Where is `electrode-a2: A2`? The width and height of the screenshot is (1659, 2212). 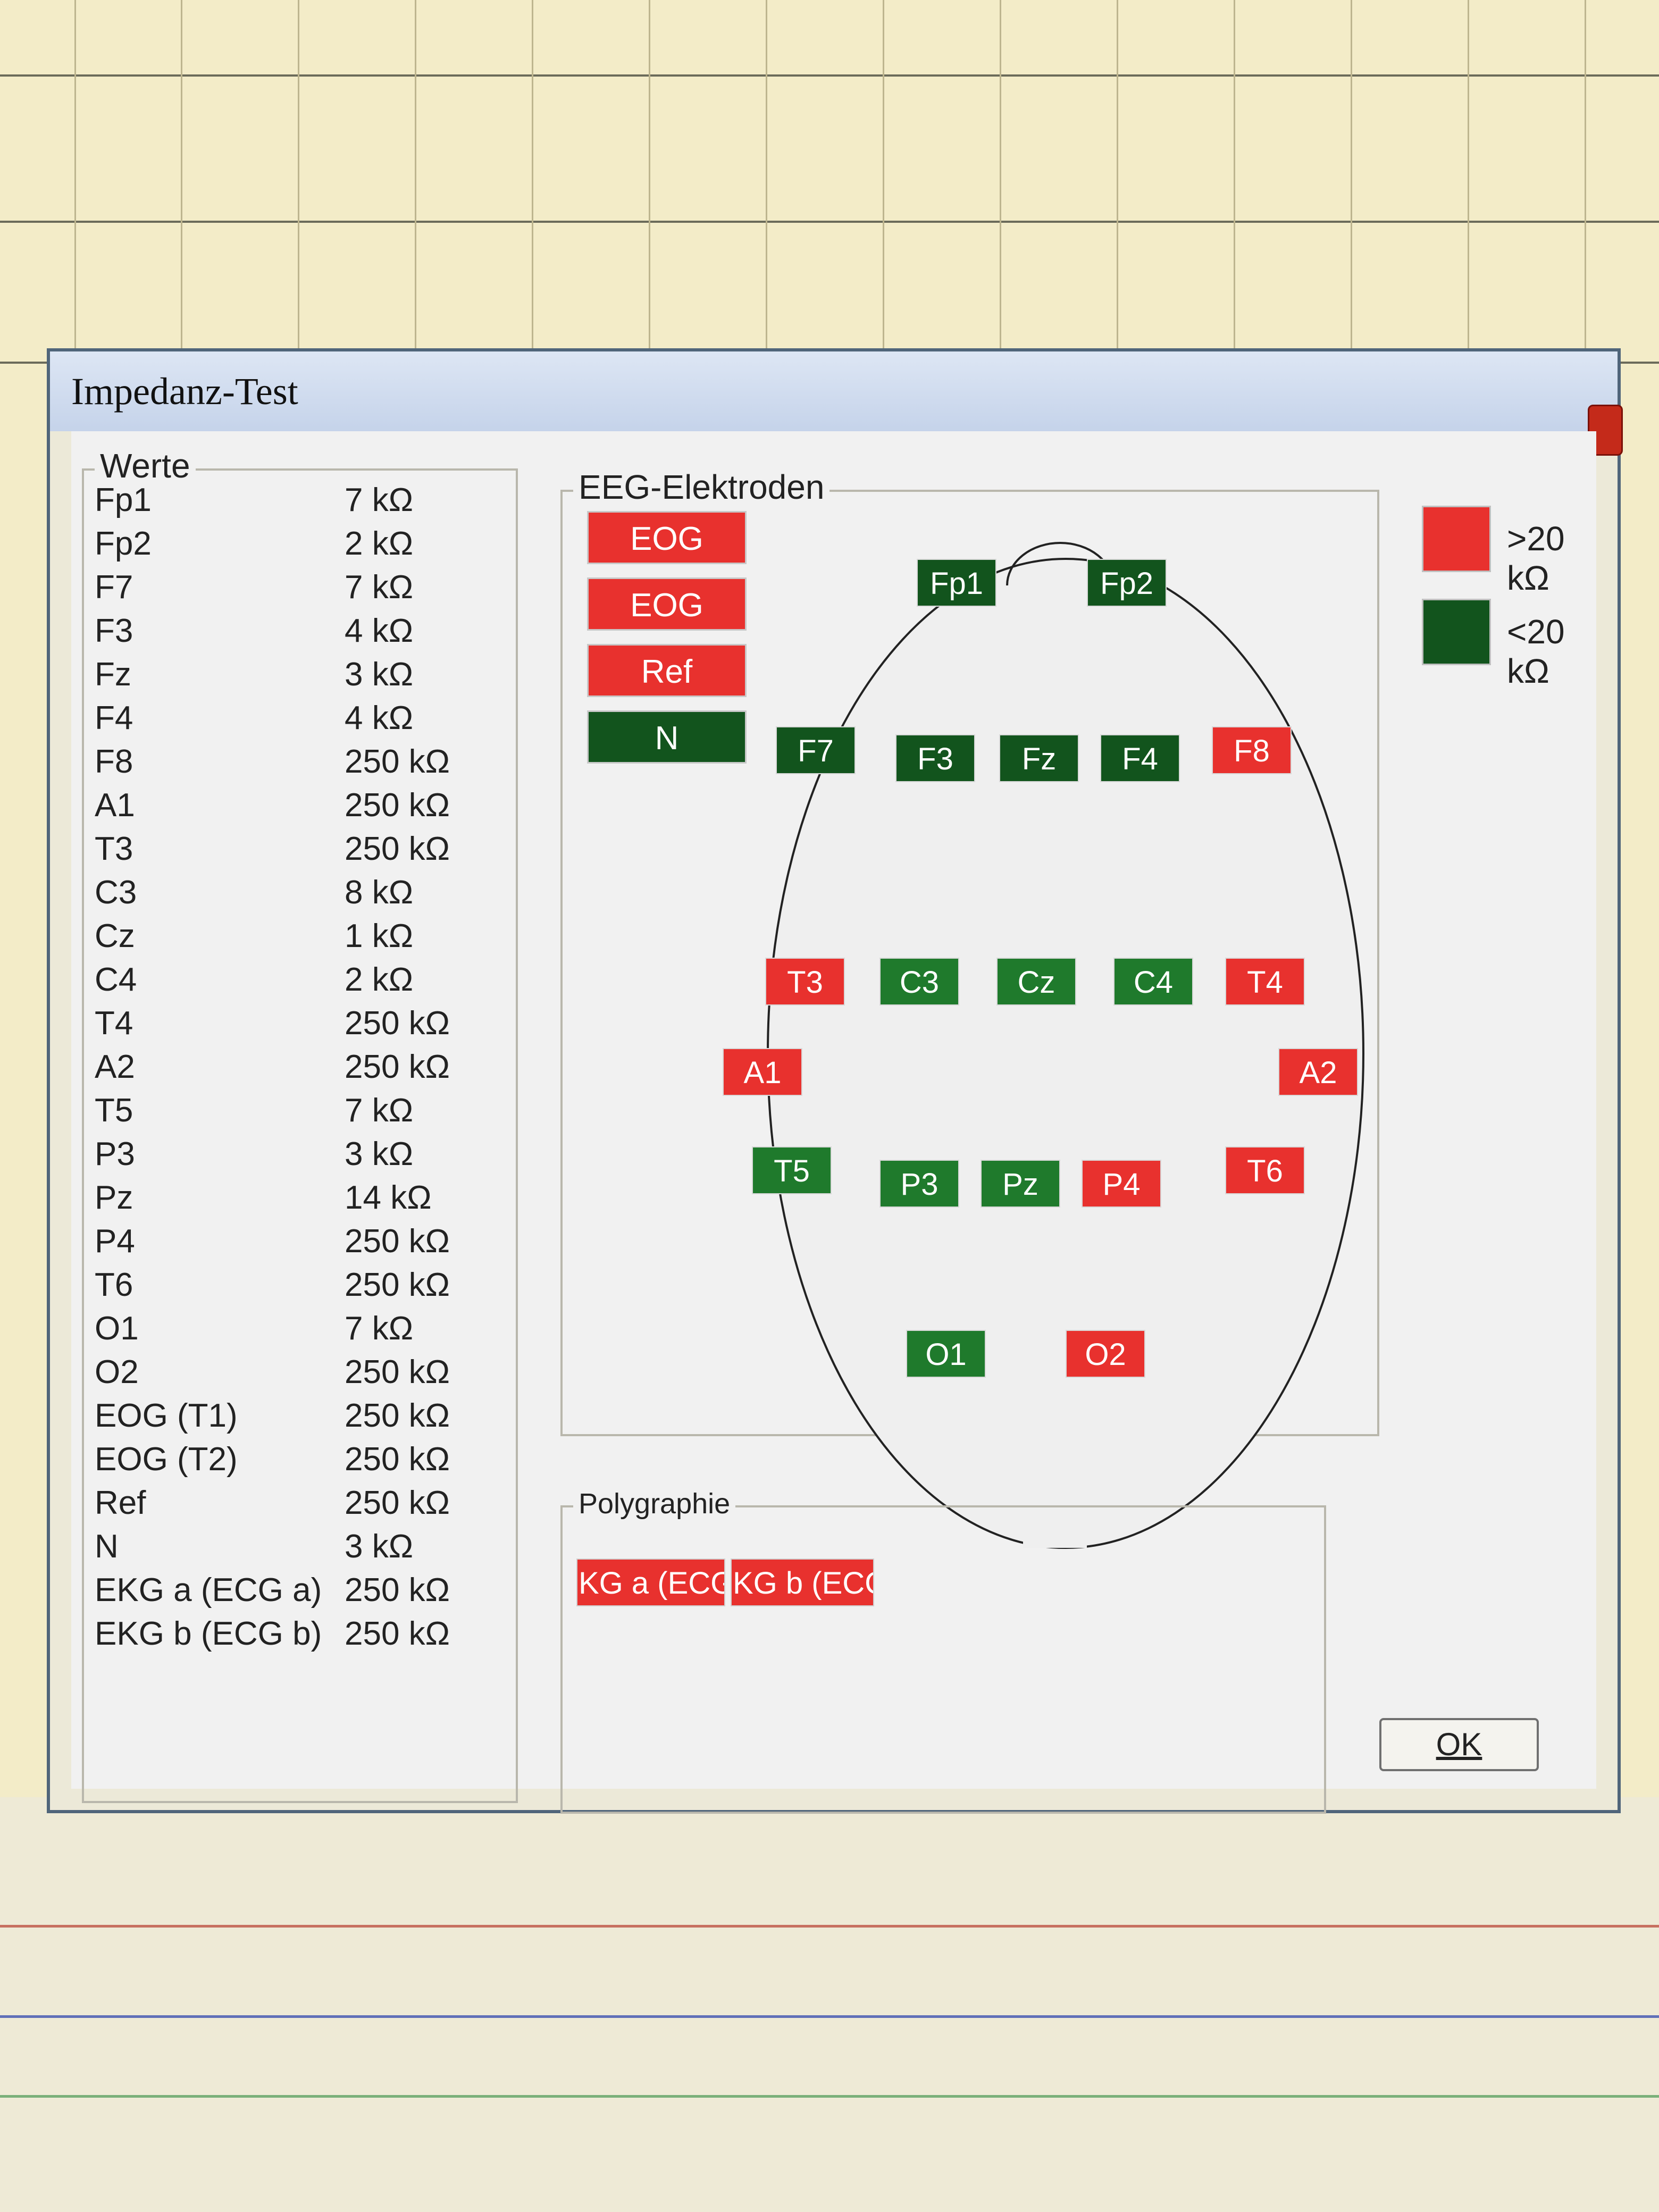
electrode-a2: A2 is located at coordinates (1318, 1072).